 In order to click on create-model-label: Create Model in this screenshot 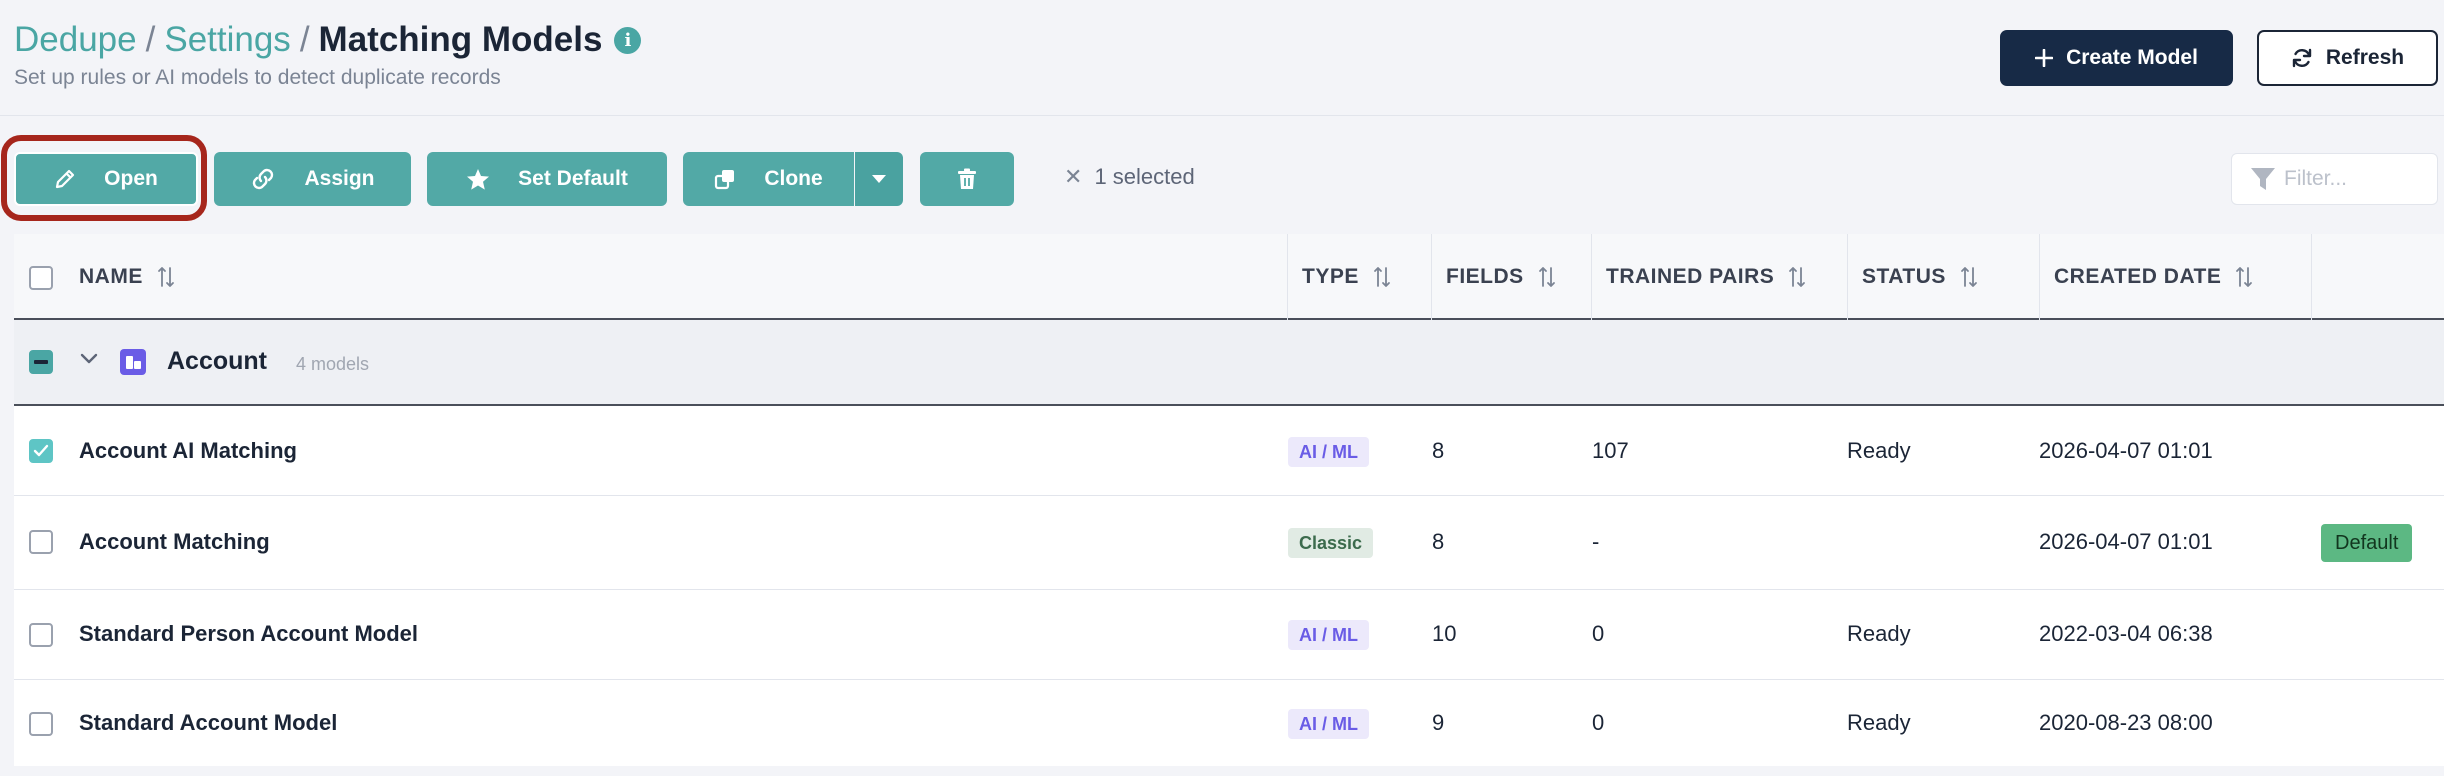, I will do `click(2132, 57)`.